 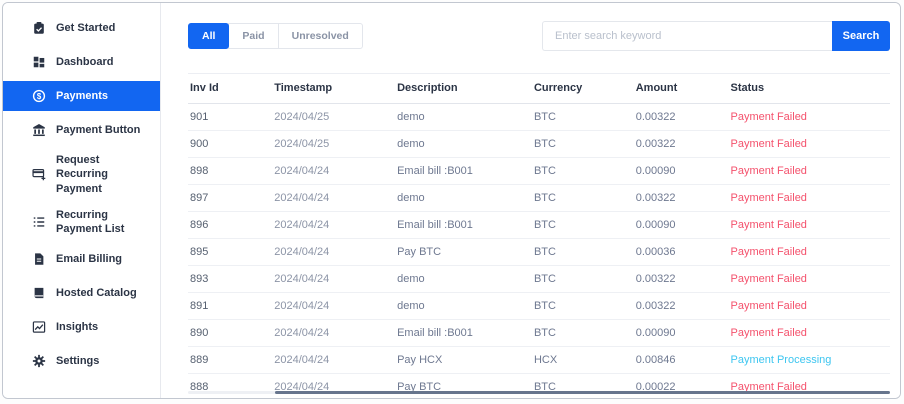 What do you see at coordinates (86, 27) in the screenshot?
I see `sidebar-item-label: Get Started` at bounding box center [86, 27].